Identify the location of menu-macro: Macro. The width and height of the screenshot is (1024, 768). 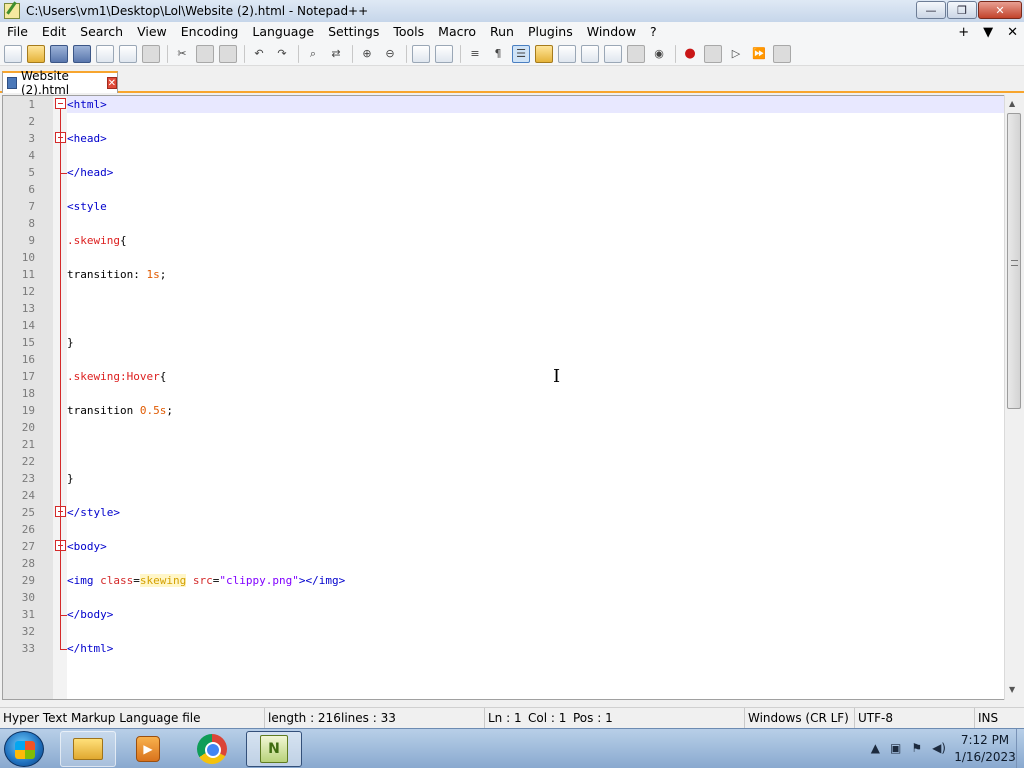
(457, 32).